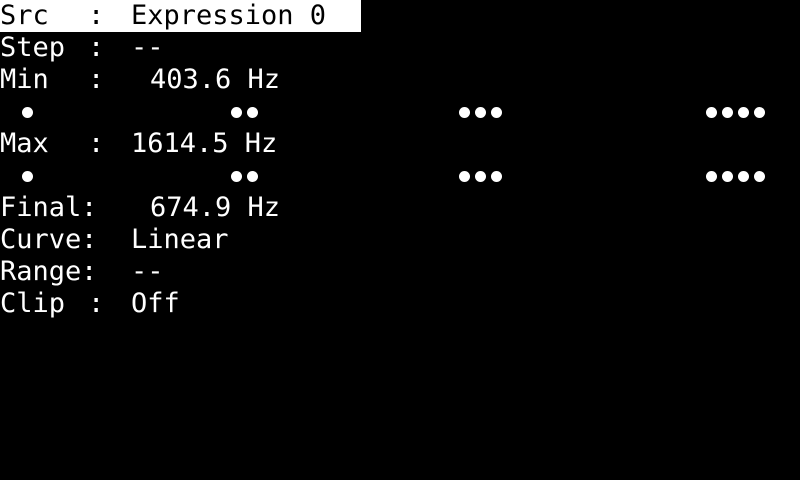  What do you see at coordinates (147, 47) in the screenshot?
I see `row-value-step: --` at bounding box center [147, 47].